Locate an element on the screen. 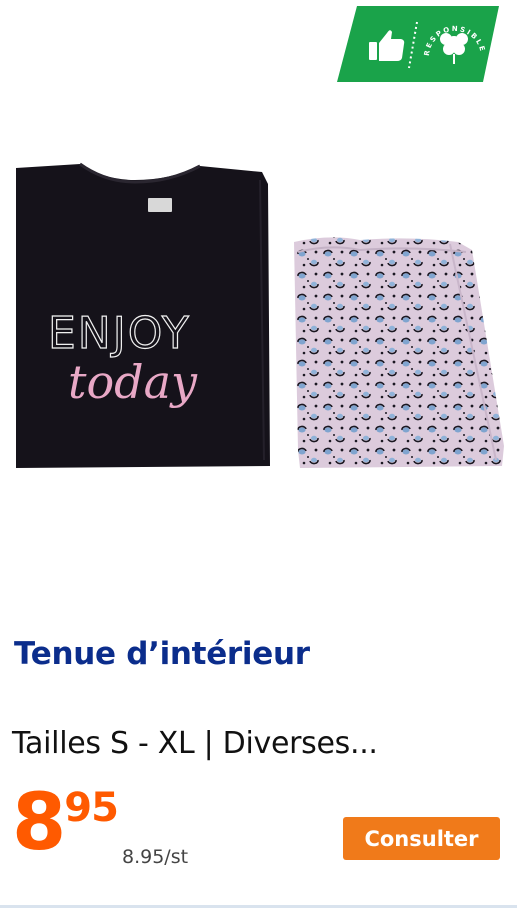  price-integer: 8 is located at coordinates (39, 823).